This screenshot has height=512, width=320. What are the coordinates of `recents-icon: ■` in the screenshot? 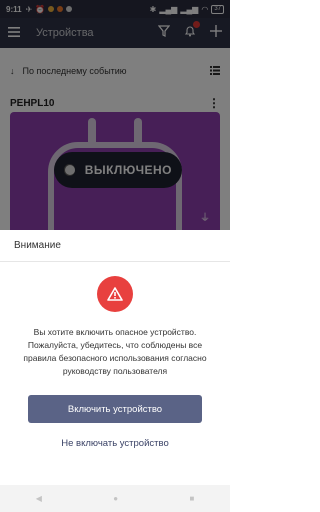 It's located at (191, 498).